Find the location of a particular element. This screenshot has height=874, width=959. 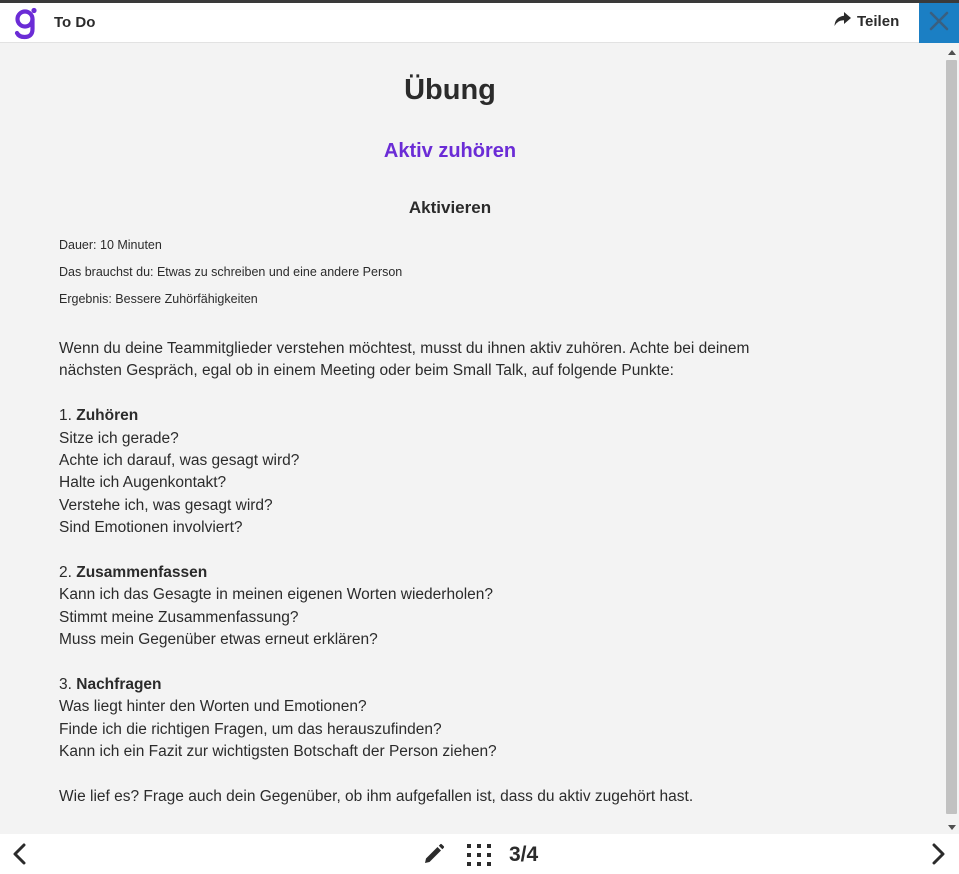

pencil-icon is located at coordinates (434, 854).